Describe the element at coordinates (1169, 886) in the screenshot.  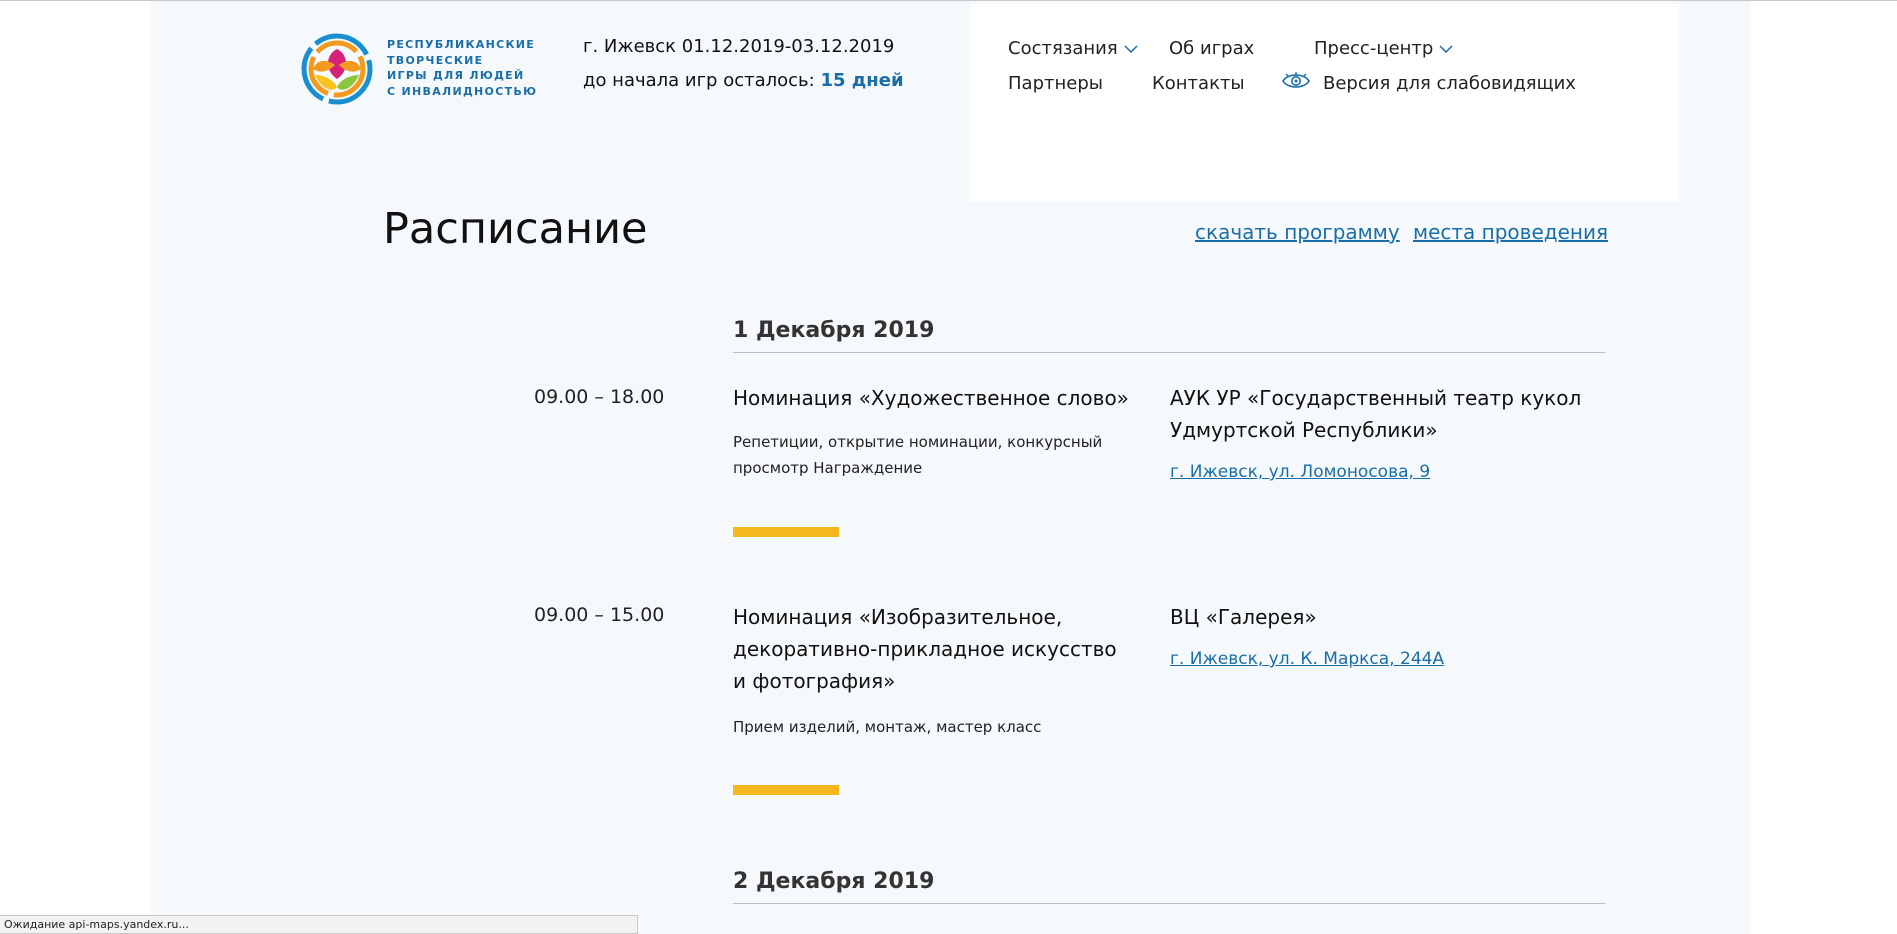
I see `day-heading: 2 Декабря 2019` at that location.